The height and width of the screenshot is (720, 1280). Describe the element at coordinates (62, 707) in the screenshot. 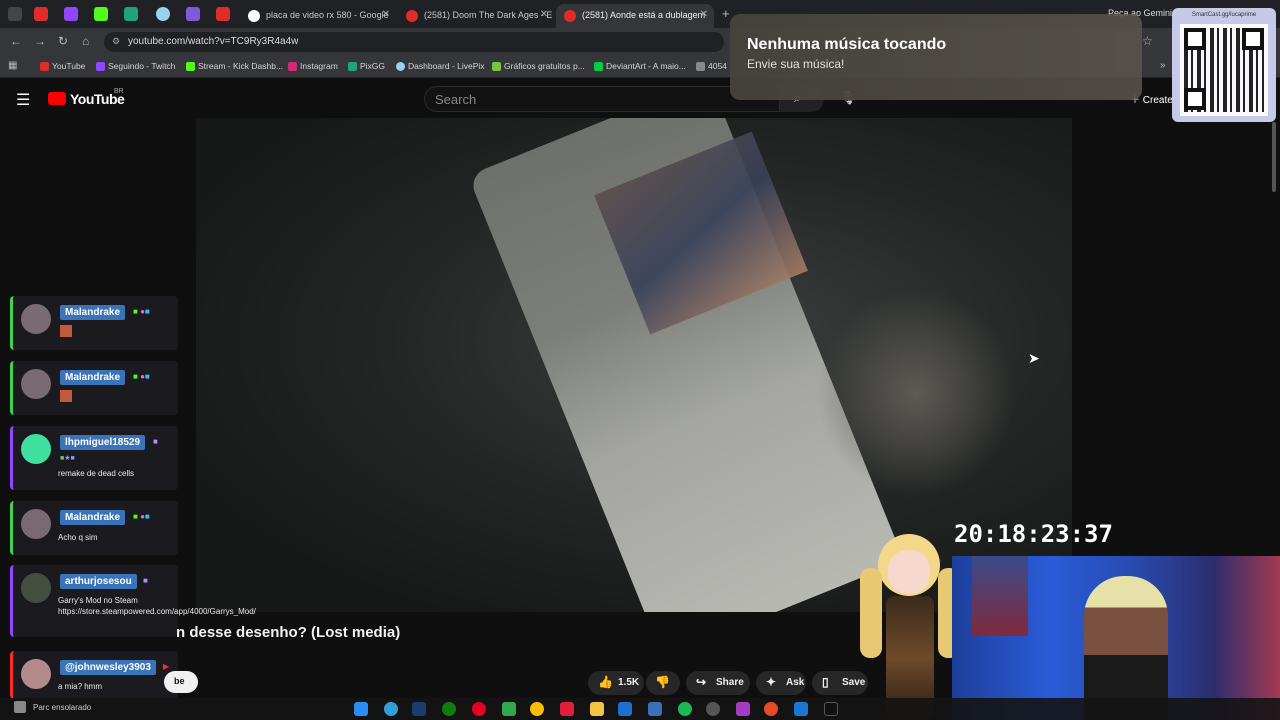

I see `weather-text: Parc ensolarado` at that location.